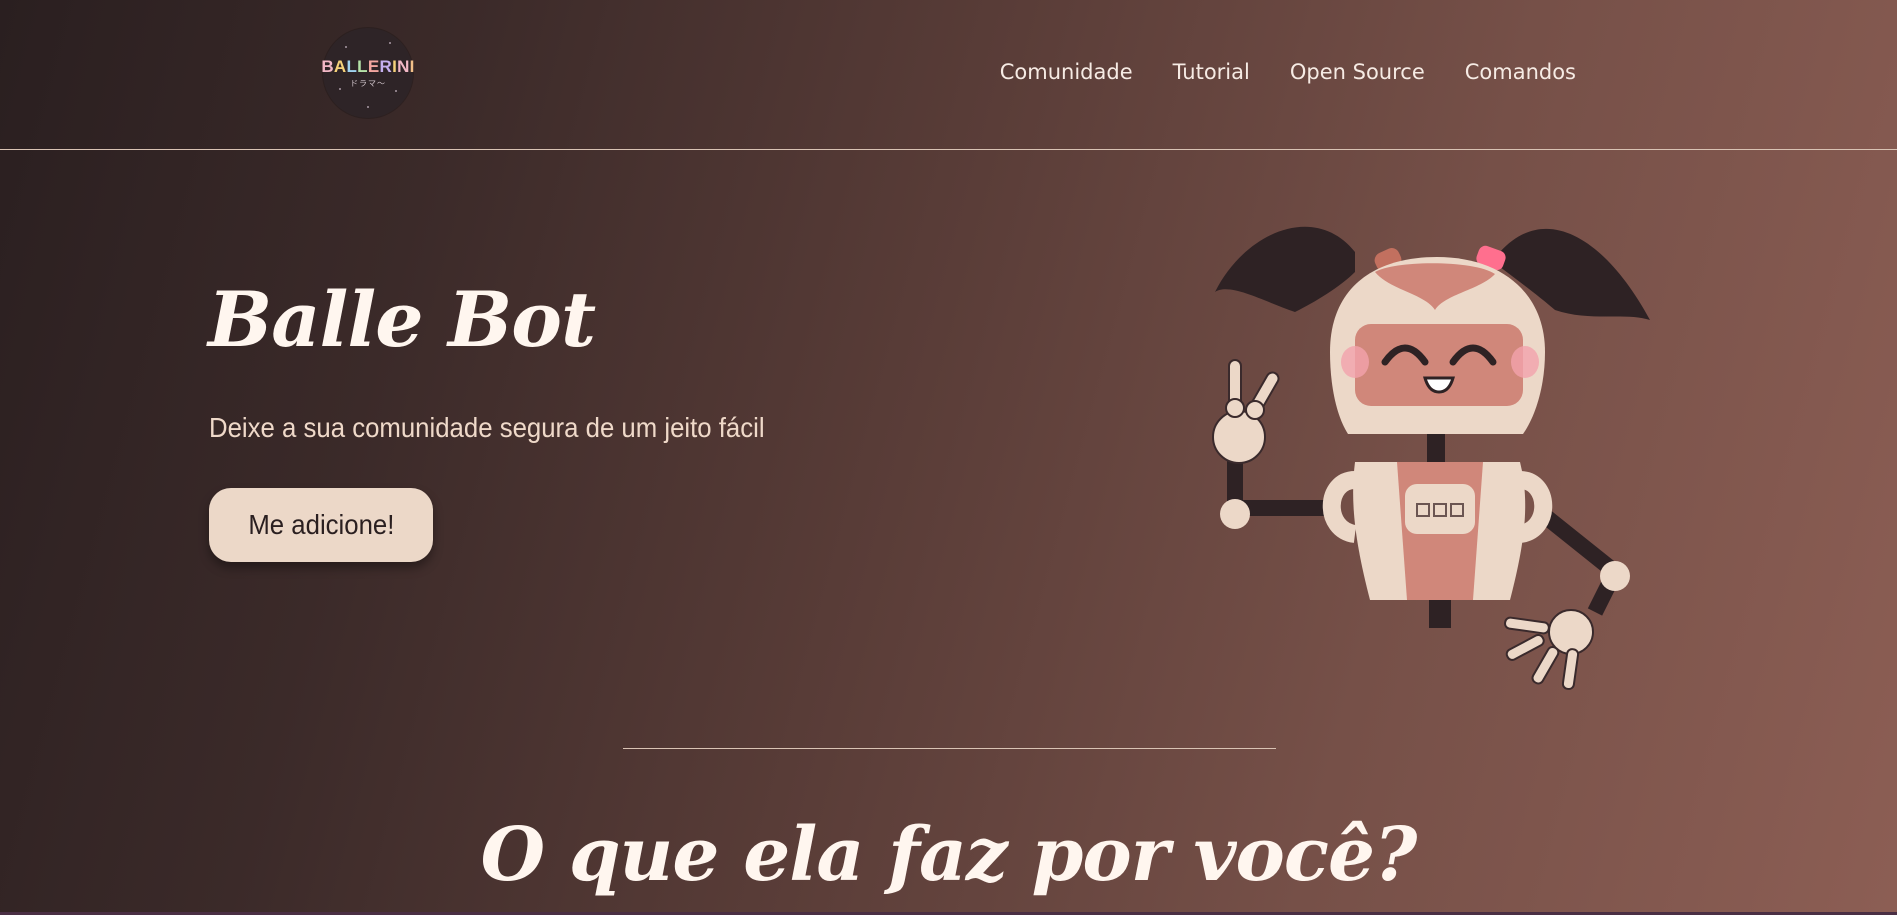 This screenshot has width=1897, height=915. I want to click on add-bot-button-label: Me adicione!, so click(321, 524).